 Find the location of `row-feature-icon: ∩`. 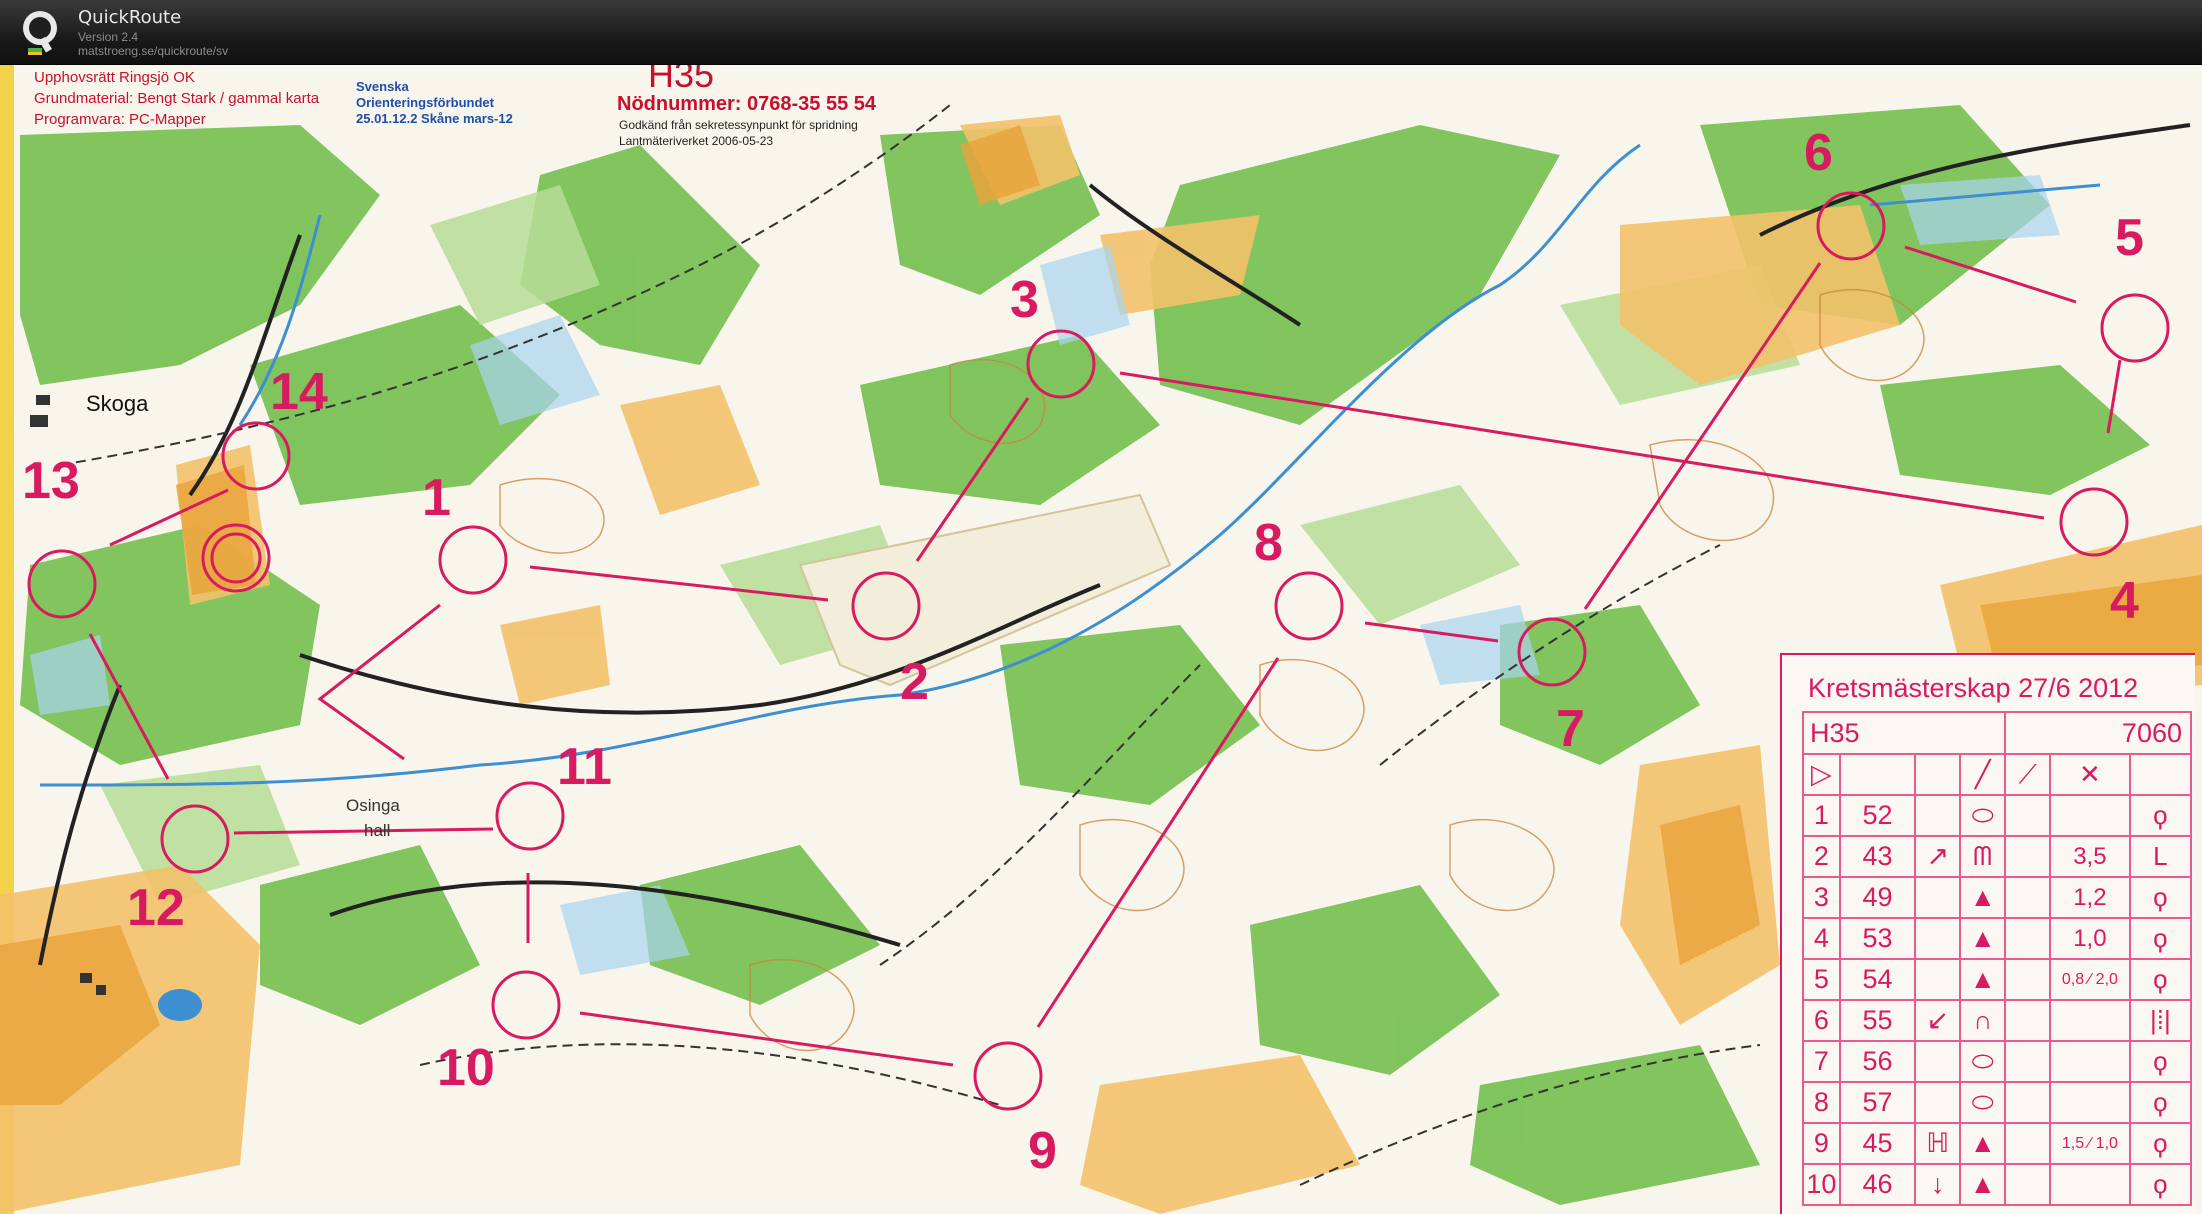

row-feature-icon: ∩ is located at coordinates (1983, 1020).